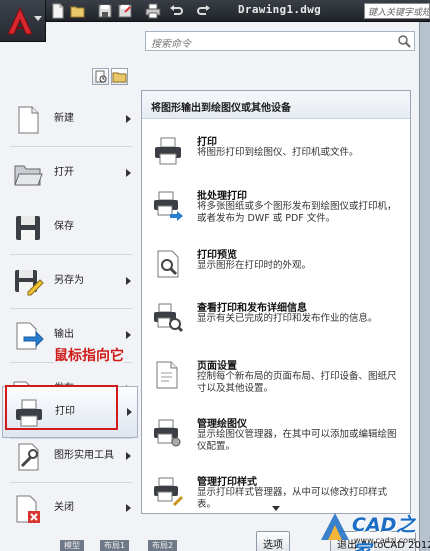 This screenshot has height=551, width=430. I want to click on save-disk-icon, so click(28, 228).